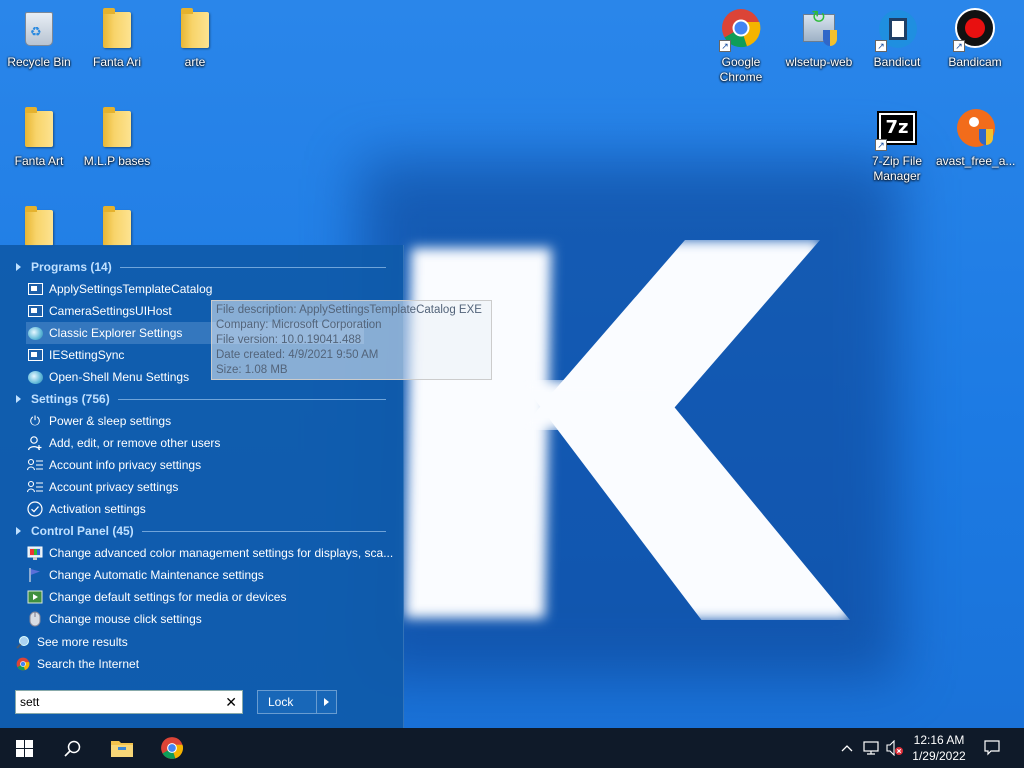 Image resolution: width=1024 pixels, height=768 pixels. Describe the element at coordinates (897, 145) in the screenshot. I see `desktop-icon-7zip: 7z ↗ 7-Zip File Manager` at that location.